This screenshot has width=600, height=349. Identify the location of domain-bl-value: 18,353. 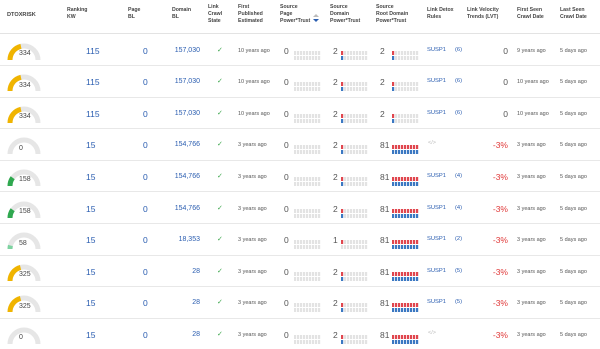
(189, 239).